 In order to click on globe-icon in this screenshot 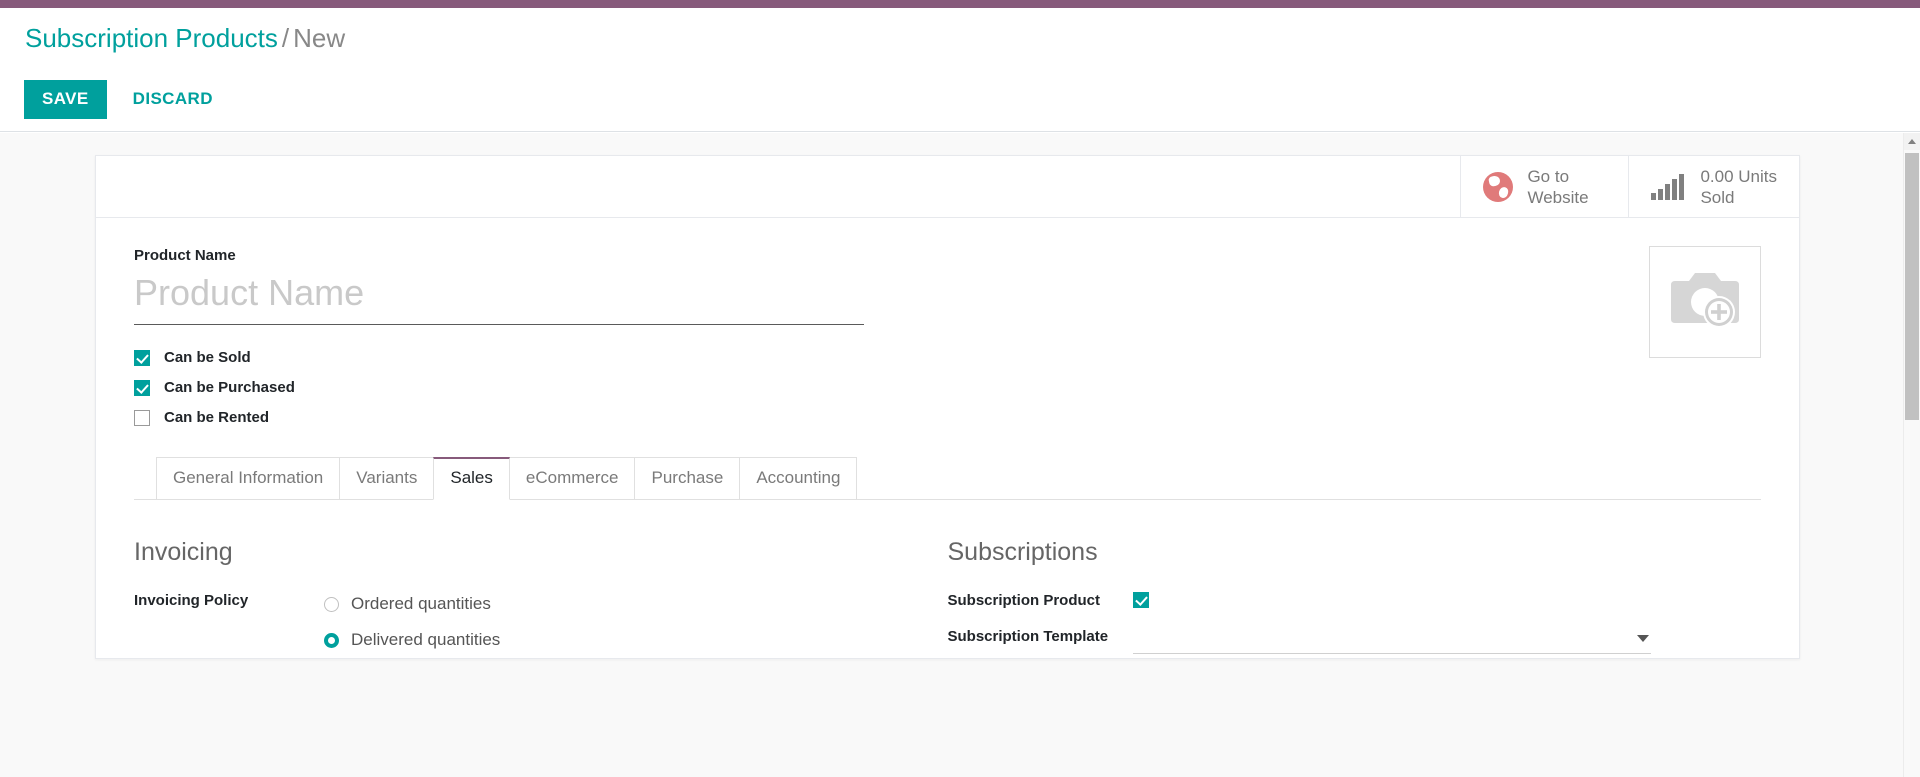, I will do `click(1498, 186)`.